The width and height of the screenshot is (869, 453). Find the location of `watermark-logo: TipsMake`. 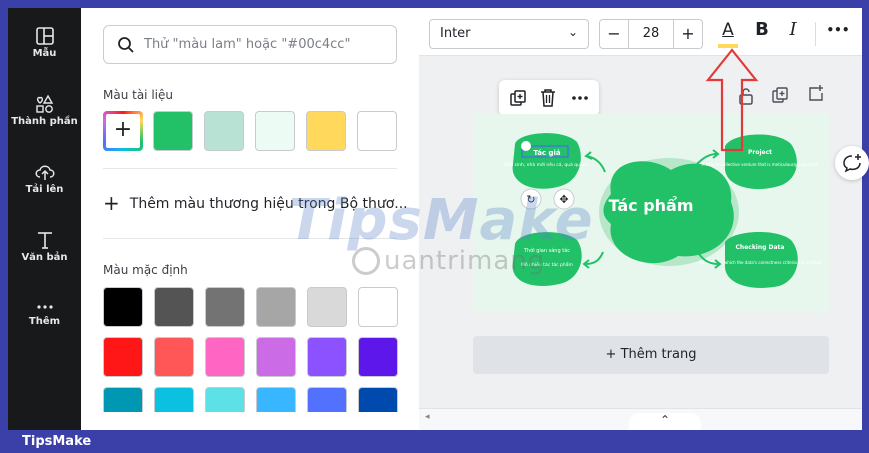

watermark-logo: TipsMake is located at coordinates (441, 220).